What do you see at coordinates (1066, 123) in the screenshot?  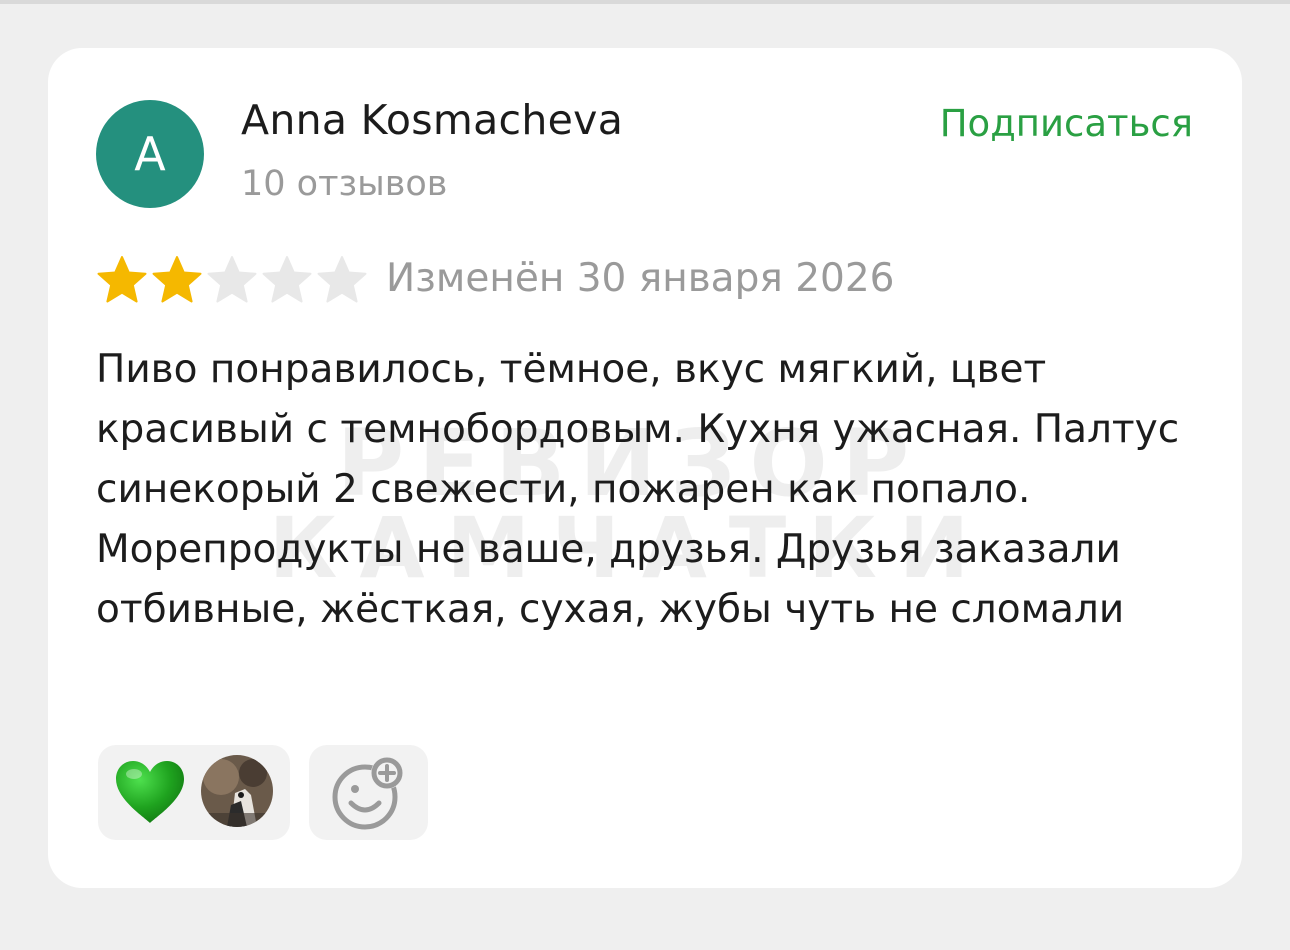 I see `subscribe-button: Подписаться` at bounding box center [1066, 123].